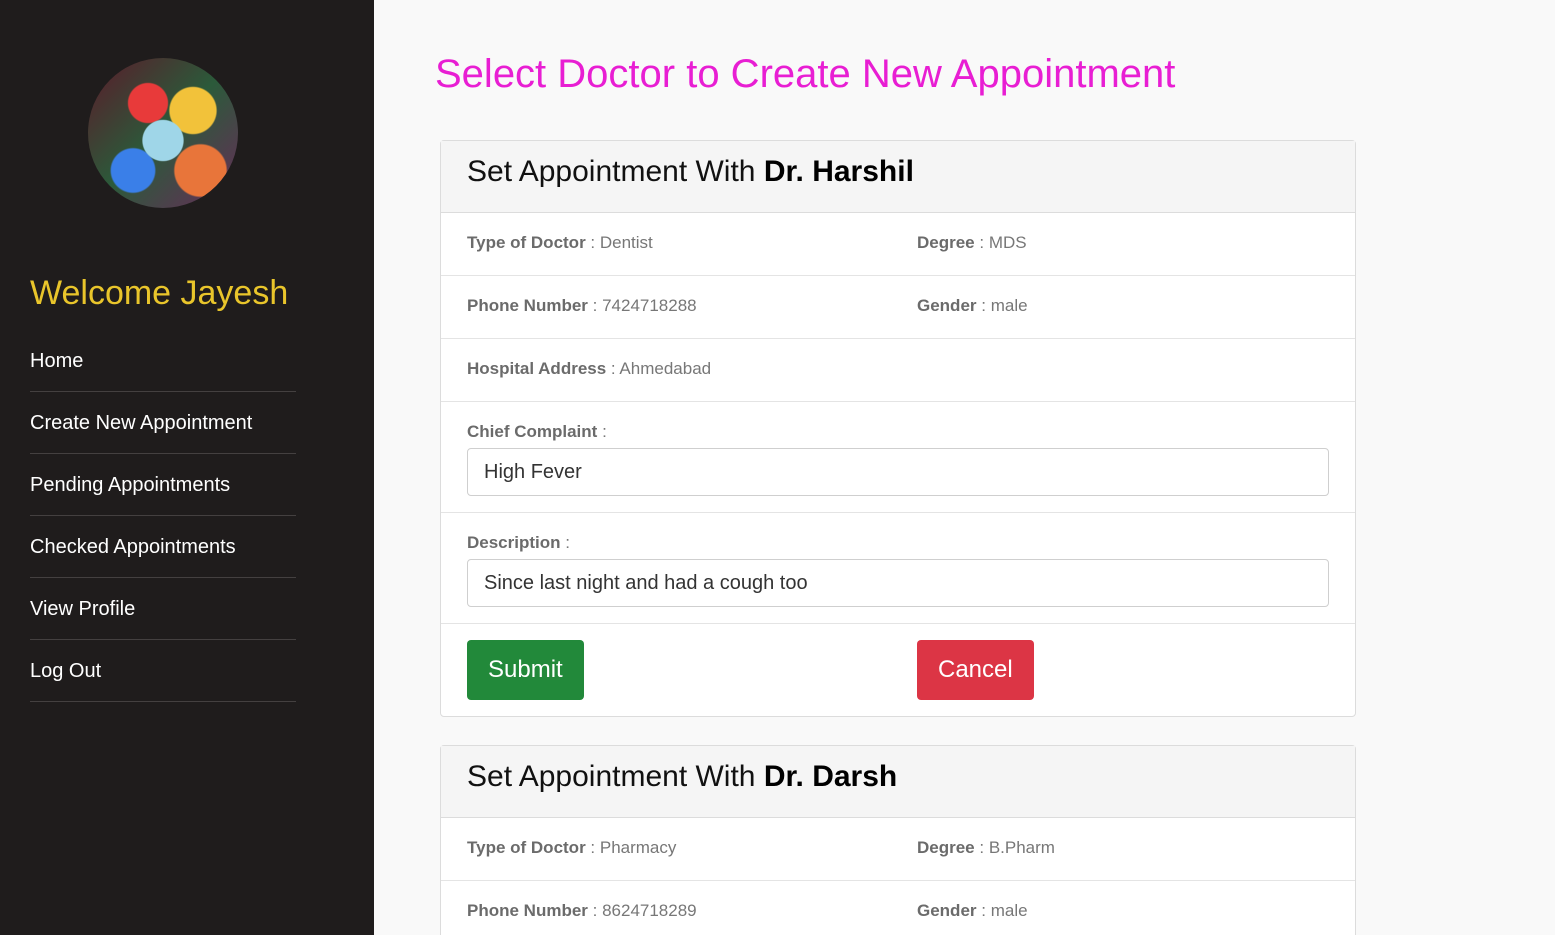 The width and height of the screenshot is (1555, 935). Describe the element at coordinates (532, 431) in the screenshot. I see `complaint-label: Chief Complaint` at that location.